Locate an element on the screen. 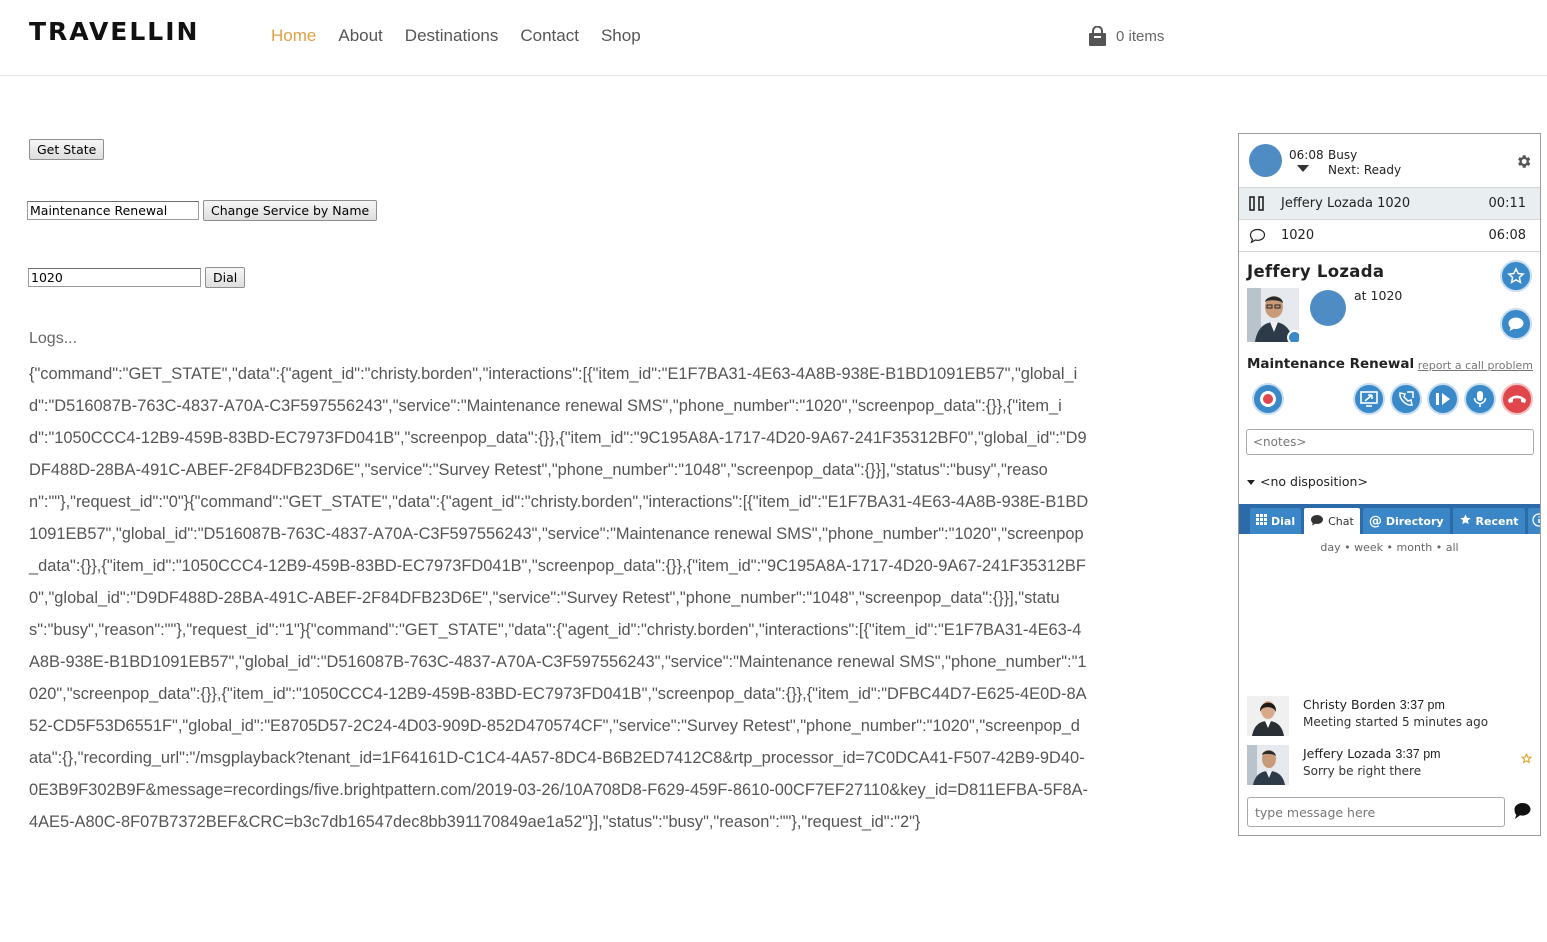 The width and height of the screenshot is (1547, 942). agent-tab-bar: Dial Chat @ Directory Recent is located at coordinates (1389, 519).